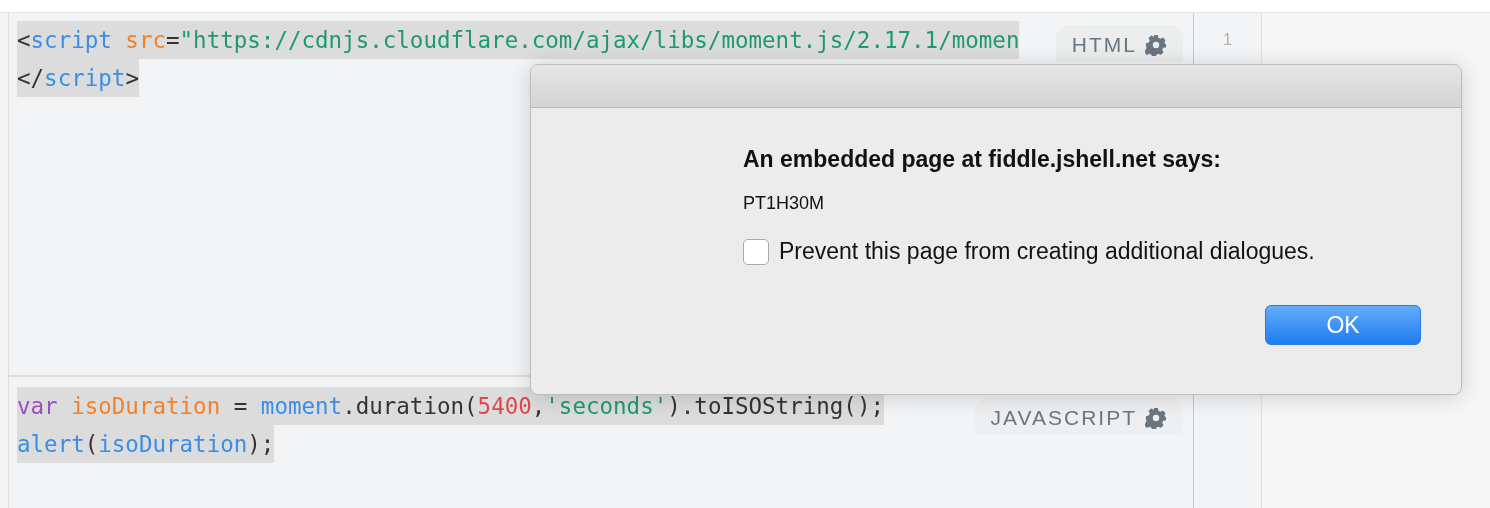  What do you see at coordinates (1227, 39) in the screenshot?
I see `line-number: 1` at bounding box center [1227, 39].